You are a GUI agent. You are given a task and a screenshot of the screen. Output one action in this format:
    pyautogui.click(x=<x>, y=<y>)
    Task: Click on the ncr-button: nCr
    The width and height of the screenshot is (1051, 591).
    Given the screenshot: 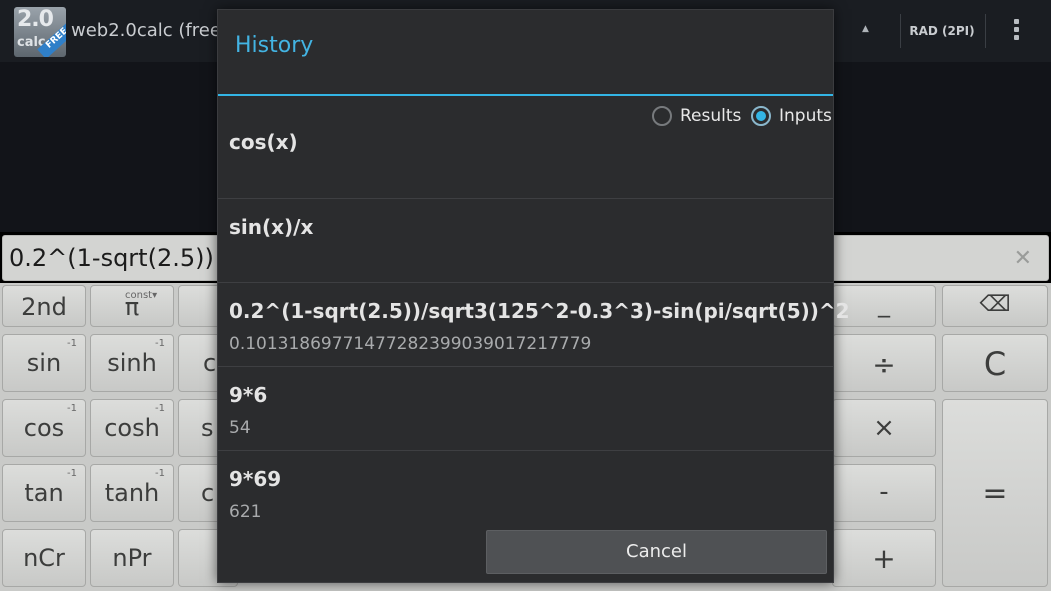 What is the action you would take?
    pyautogui.click(x=44, y=558)
    